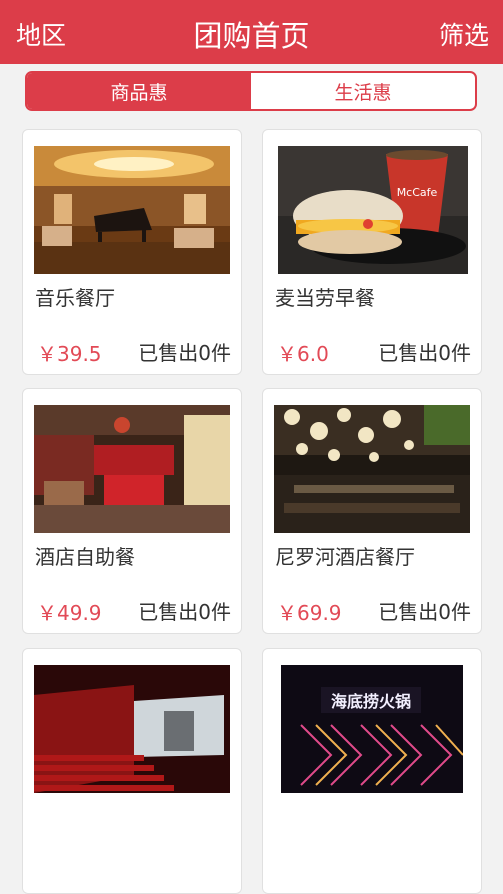 This screenshot has width=503, height=894. I want to click on product-card: McCafe 麦当劳早餐 ￥6.0 已售出0件, so click(372, 252).